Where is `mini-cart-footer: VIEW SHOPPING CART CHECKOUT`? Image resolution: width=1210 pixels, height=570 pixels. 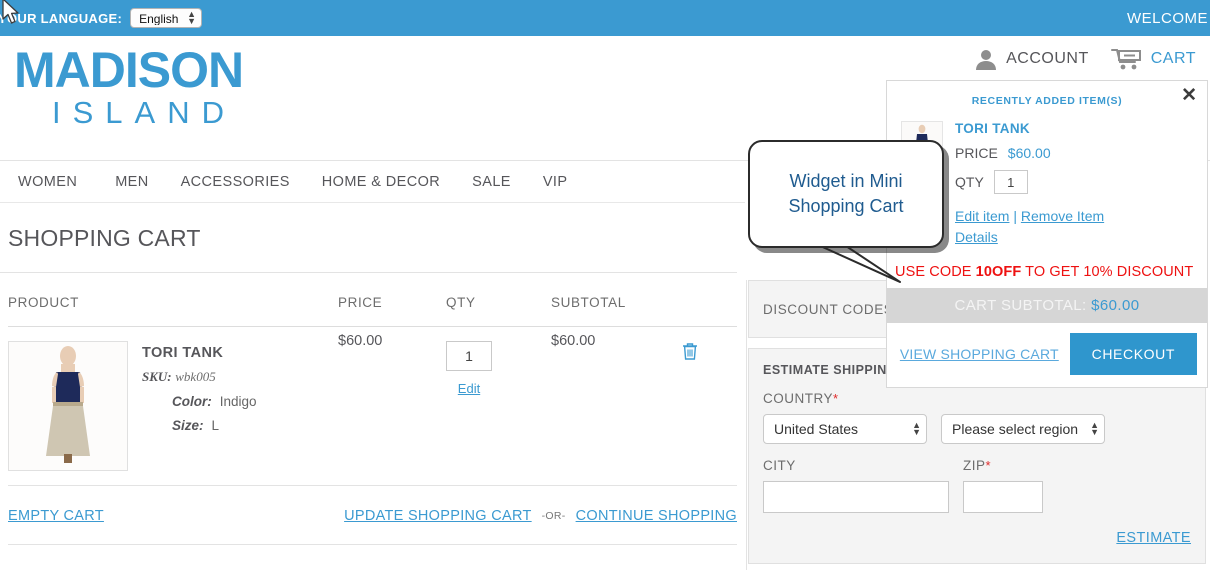 mini-cart-footer: VIEW SHOPPING CART CHECKOUT is located at coordinates (1047, 355).